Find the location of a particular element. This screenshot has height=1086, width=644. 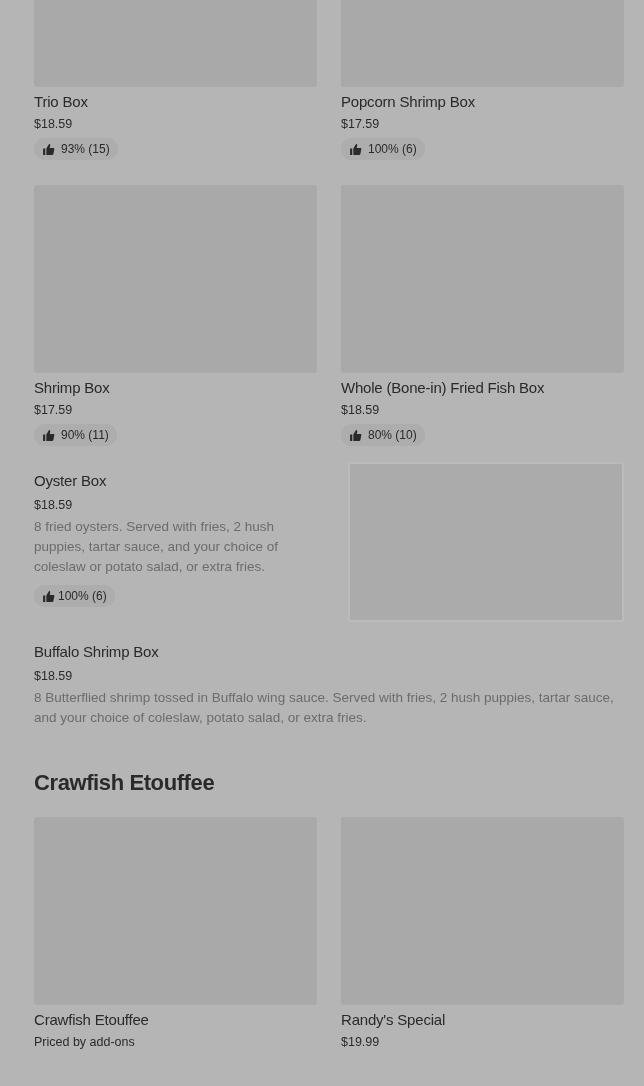

item-title: Popcorn Shrimp Box is located at coordinates (408, 102).